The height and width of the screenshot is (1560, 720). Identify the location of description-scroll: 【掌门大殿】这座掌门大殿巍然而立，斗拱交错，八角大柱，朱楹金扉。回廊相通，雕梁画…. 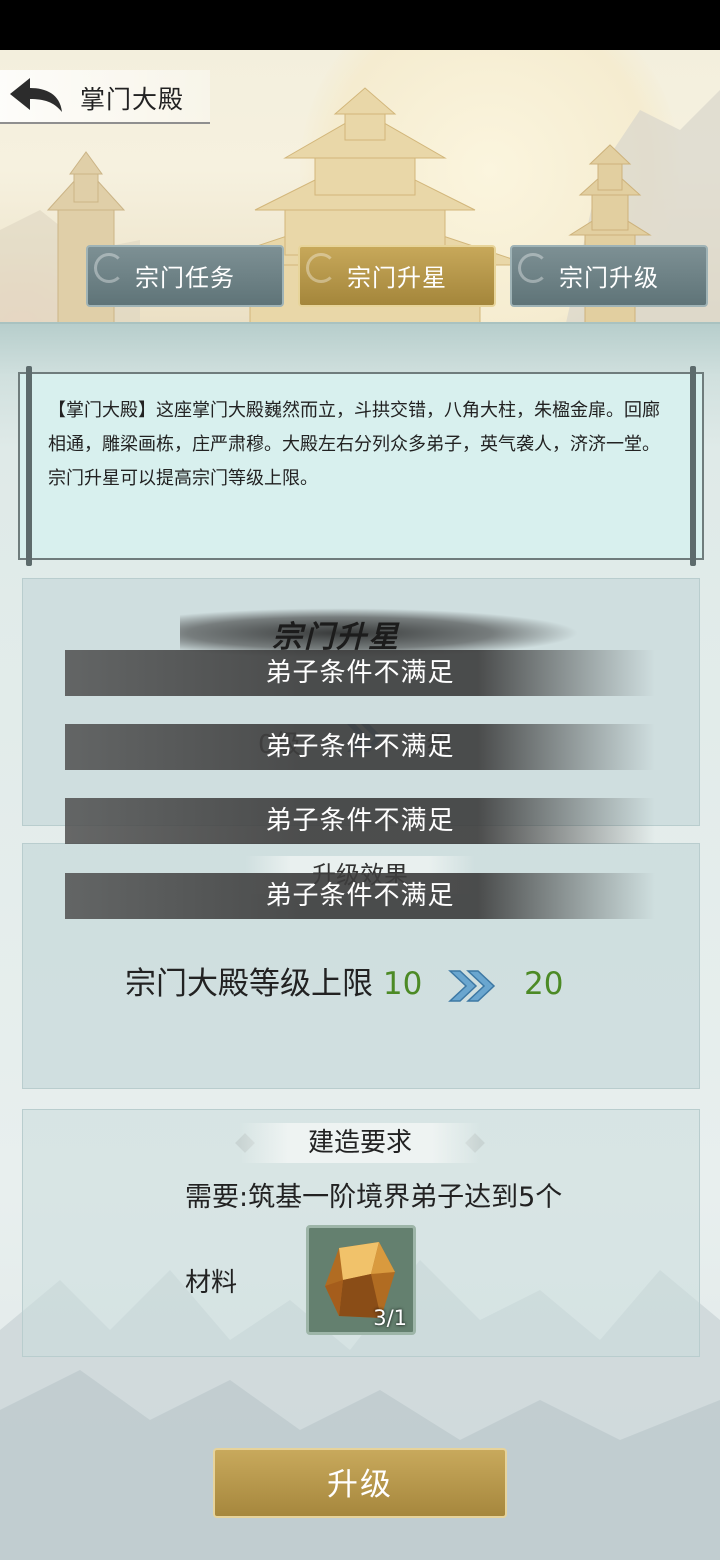
(361, 466).